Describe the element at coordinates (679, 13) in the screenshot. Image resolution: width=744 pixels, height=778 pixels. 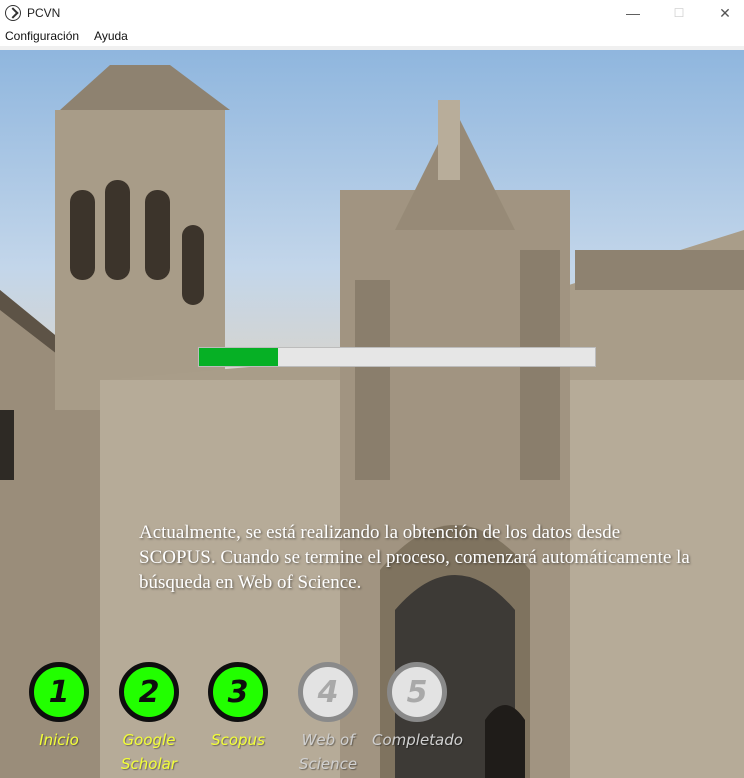
I see `maximize-button: ☐` at that location.